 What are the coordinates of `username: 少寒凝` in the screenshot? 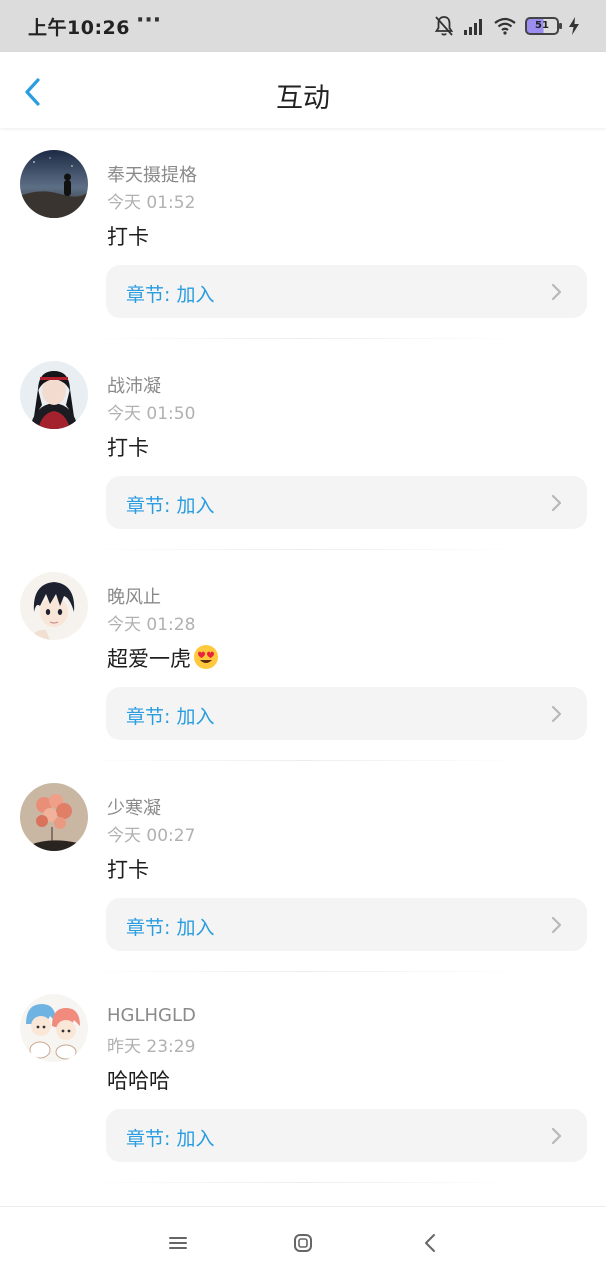 It's located at (134, 807).